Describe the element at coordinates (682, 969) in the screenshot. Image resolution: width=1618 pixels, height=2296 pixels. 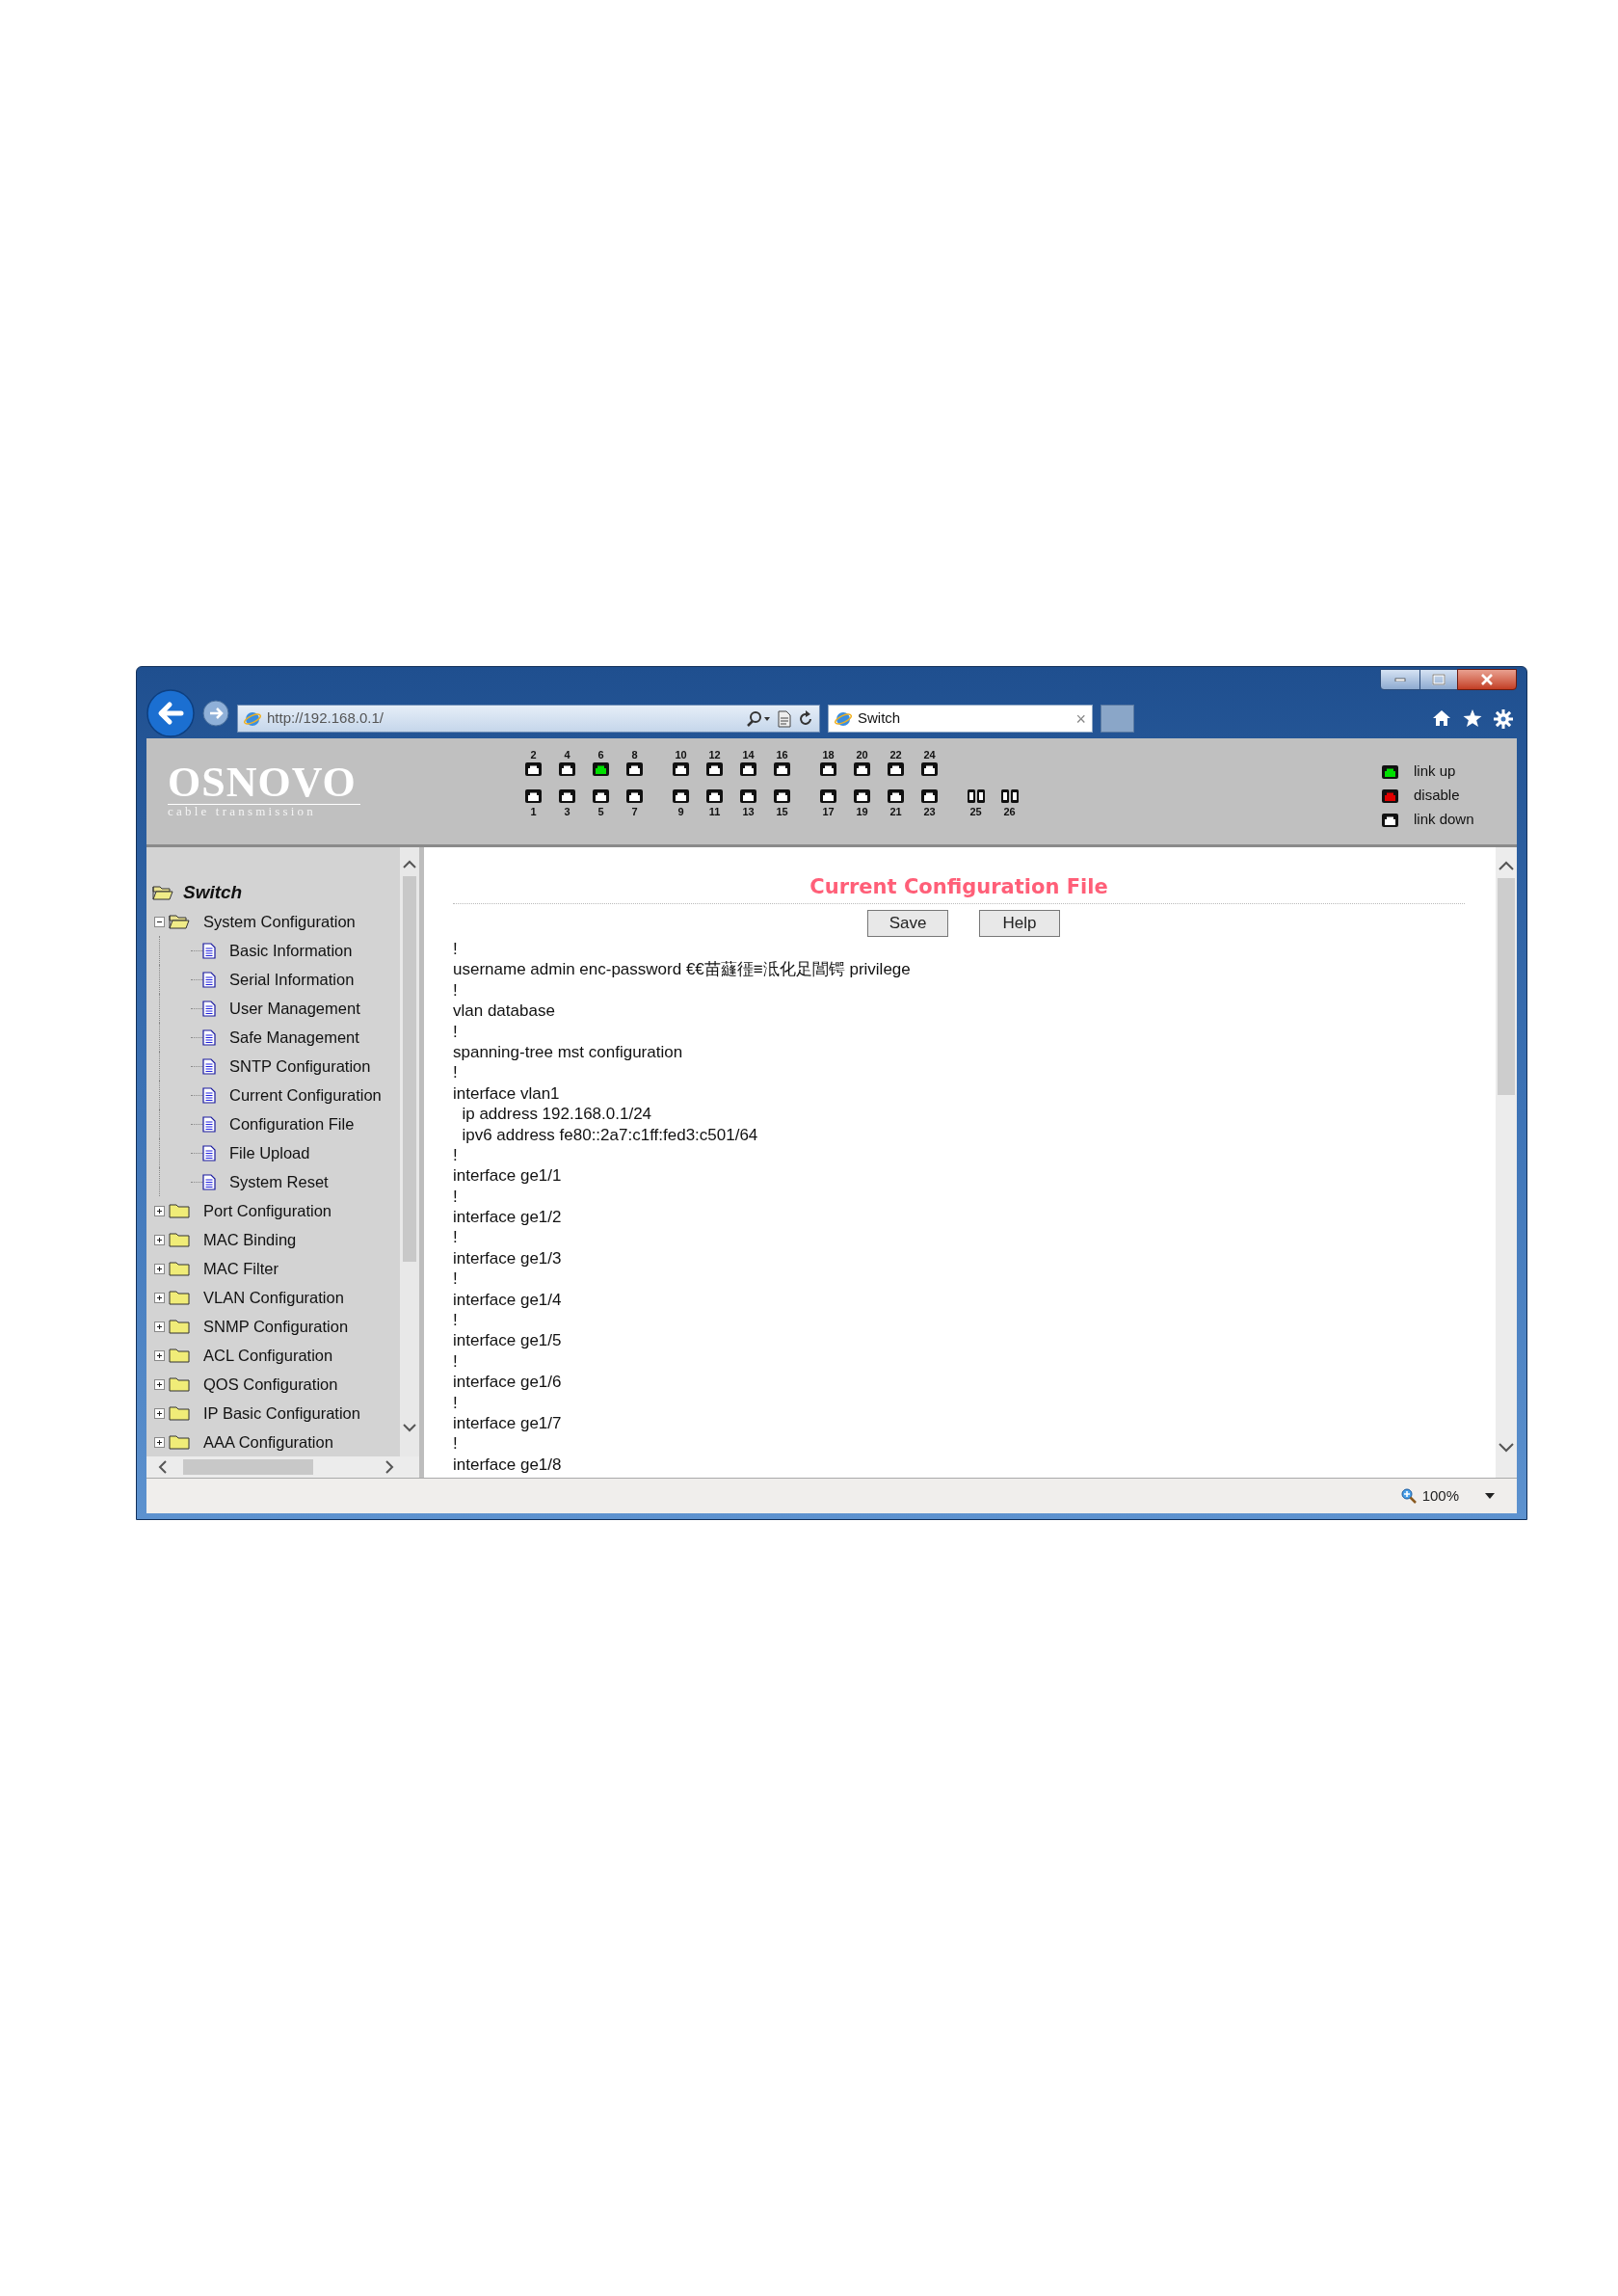
I see `config-line: username admin enc-password €€苗蘕徰≡泜化足閶锷 privilege` at that location.